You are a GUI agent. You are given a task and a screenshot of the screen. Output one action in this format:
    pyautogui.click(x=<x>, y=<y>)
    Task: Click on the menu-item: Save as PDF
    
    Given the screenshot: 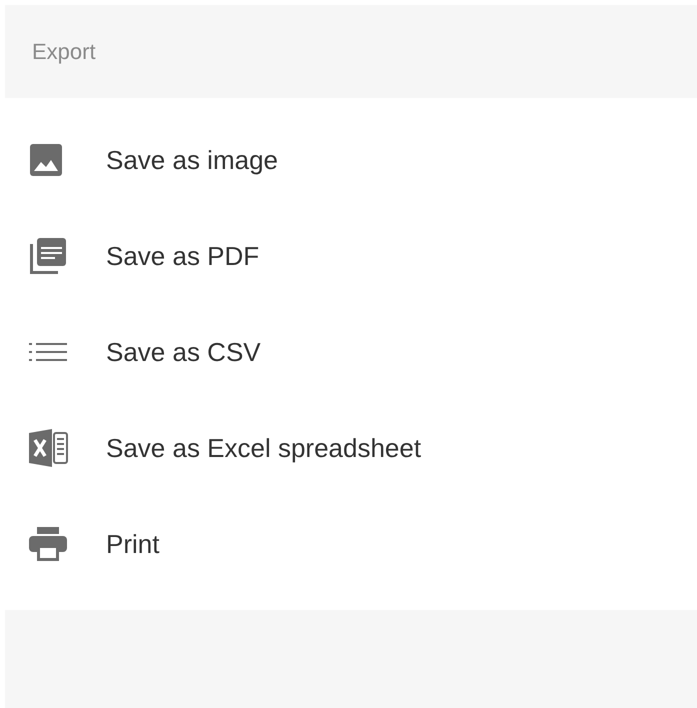 What is the action you would take?
    pyautogui.click(x=348, y=256)
    